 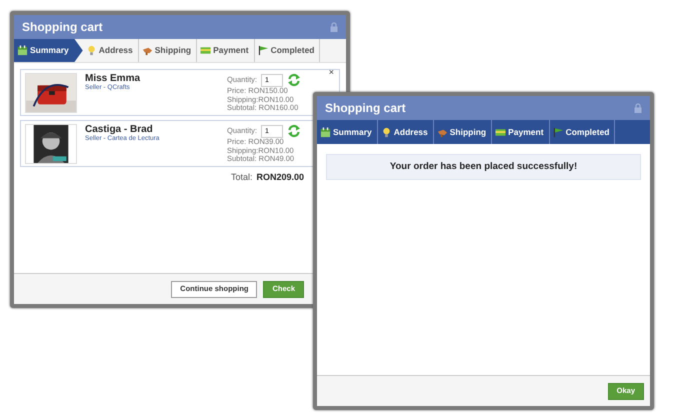 I want to click on product-name: Castiga - Brad, so click(x=119, y=129).